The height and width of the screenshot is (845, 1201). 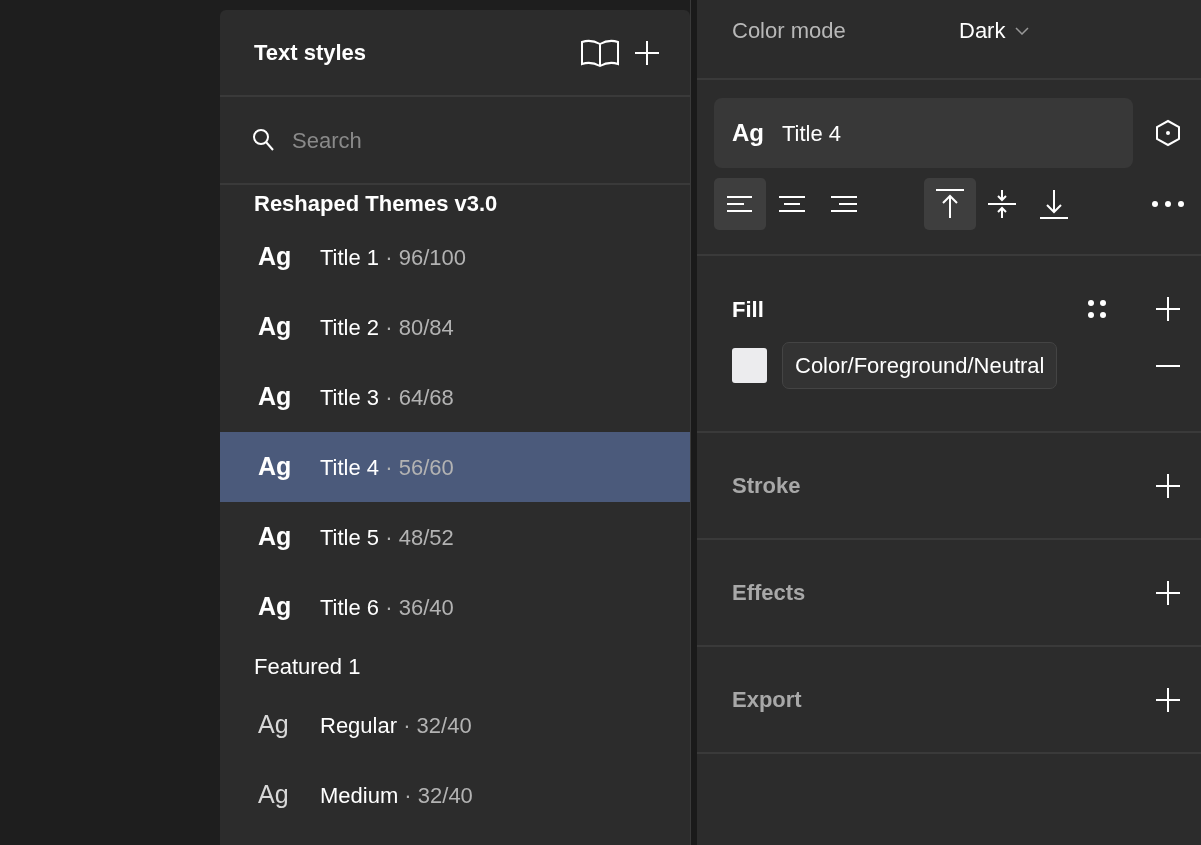 I want to click on more-icon, so click(x=1168, y=204).